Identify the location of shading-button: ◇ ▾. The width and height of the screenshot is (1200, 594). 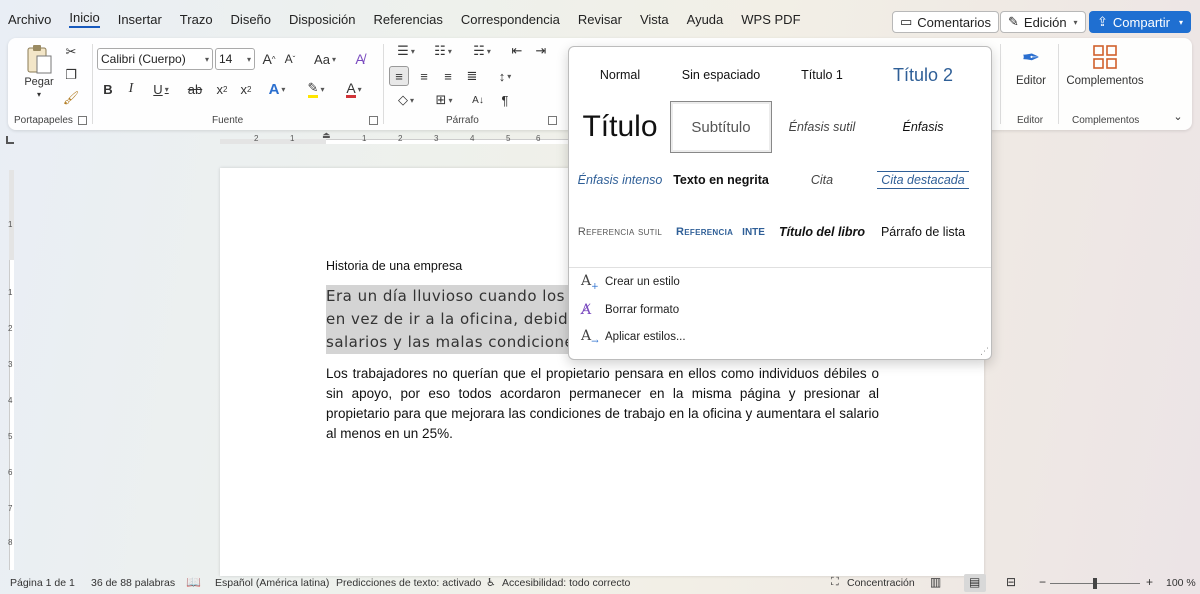
(406, 100).